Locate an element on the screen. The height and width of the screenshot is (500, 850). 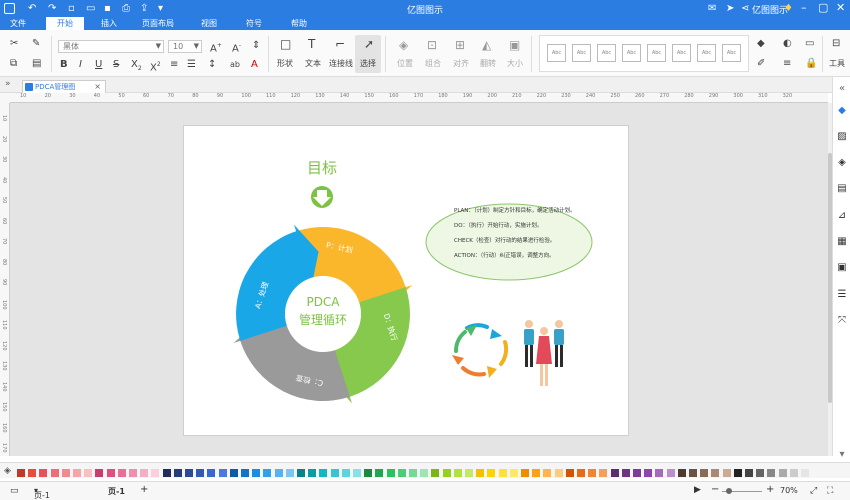
close-button: ✕ is located at coordinates (840, 7).